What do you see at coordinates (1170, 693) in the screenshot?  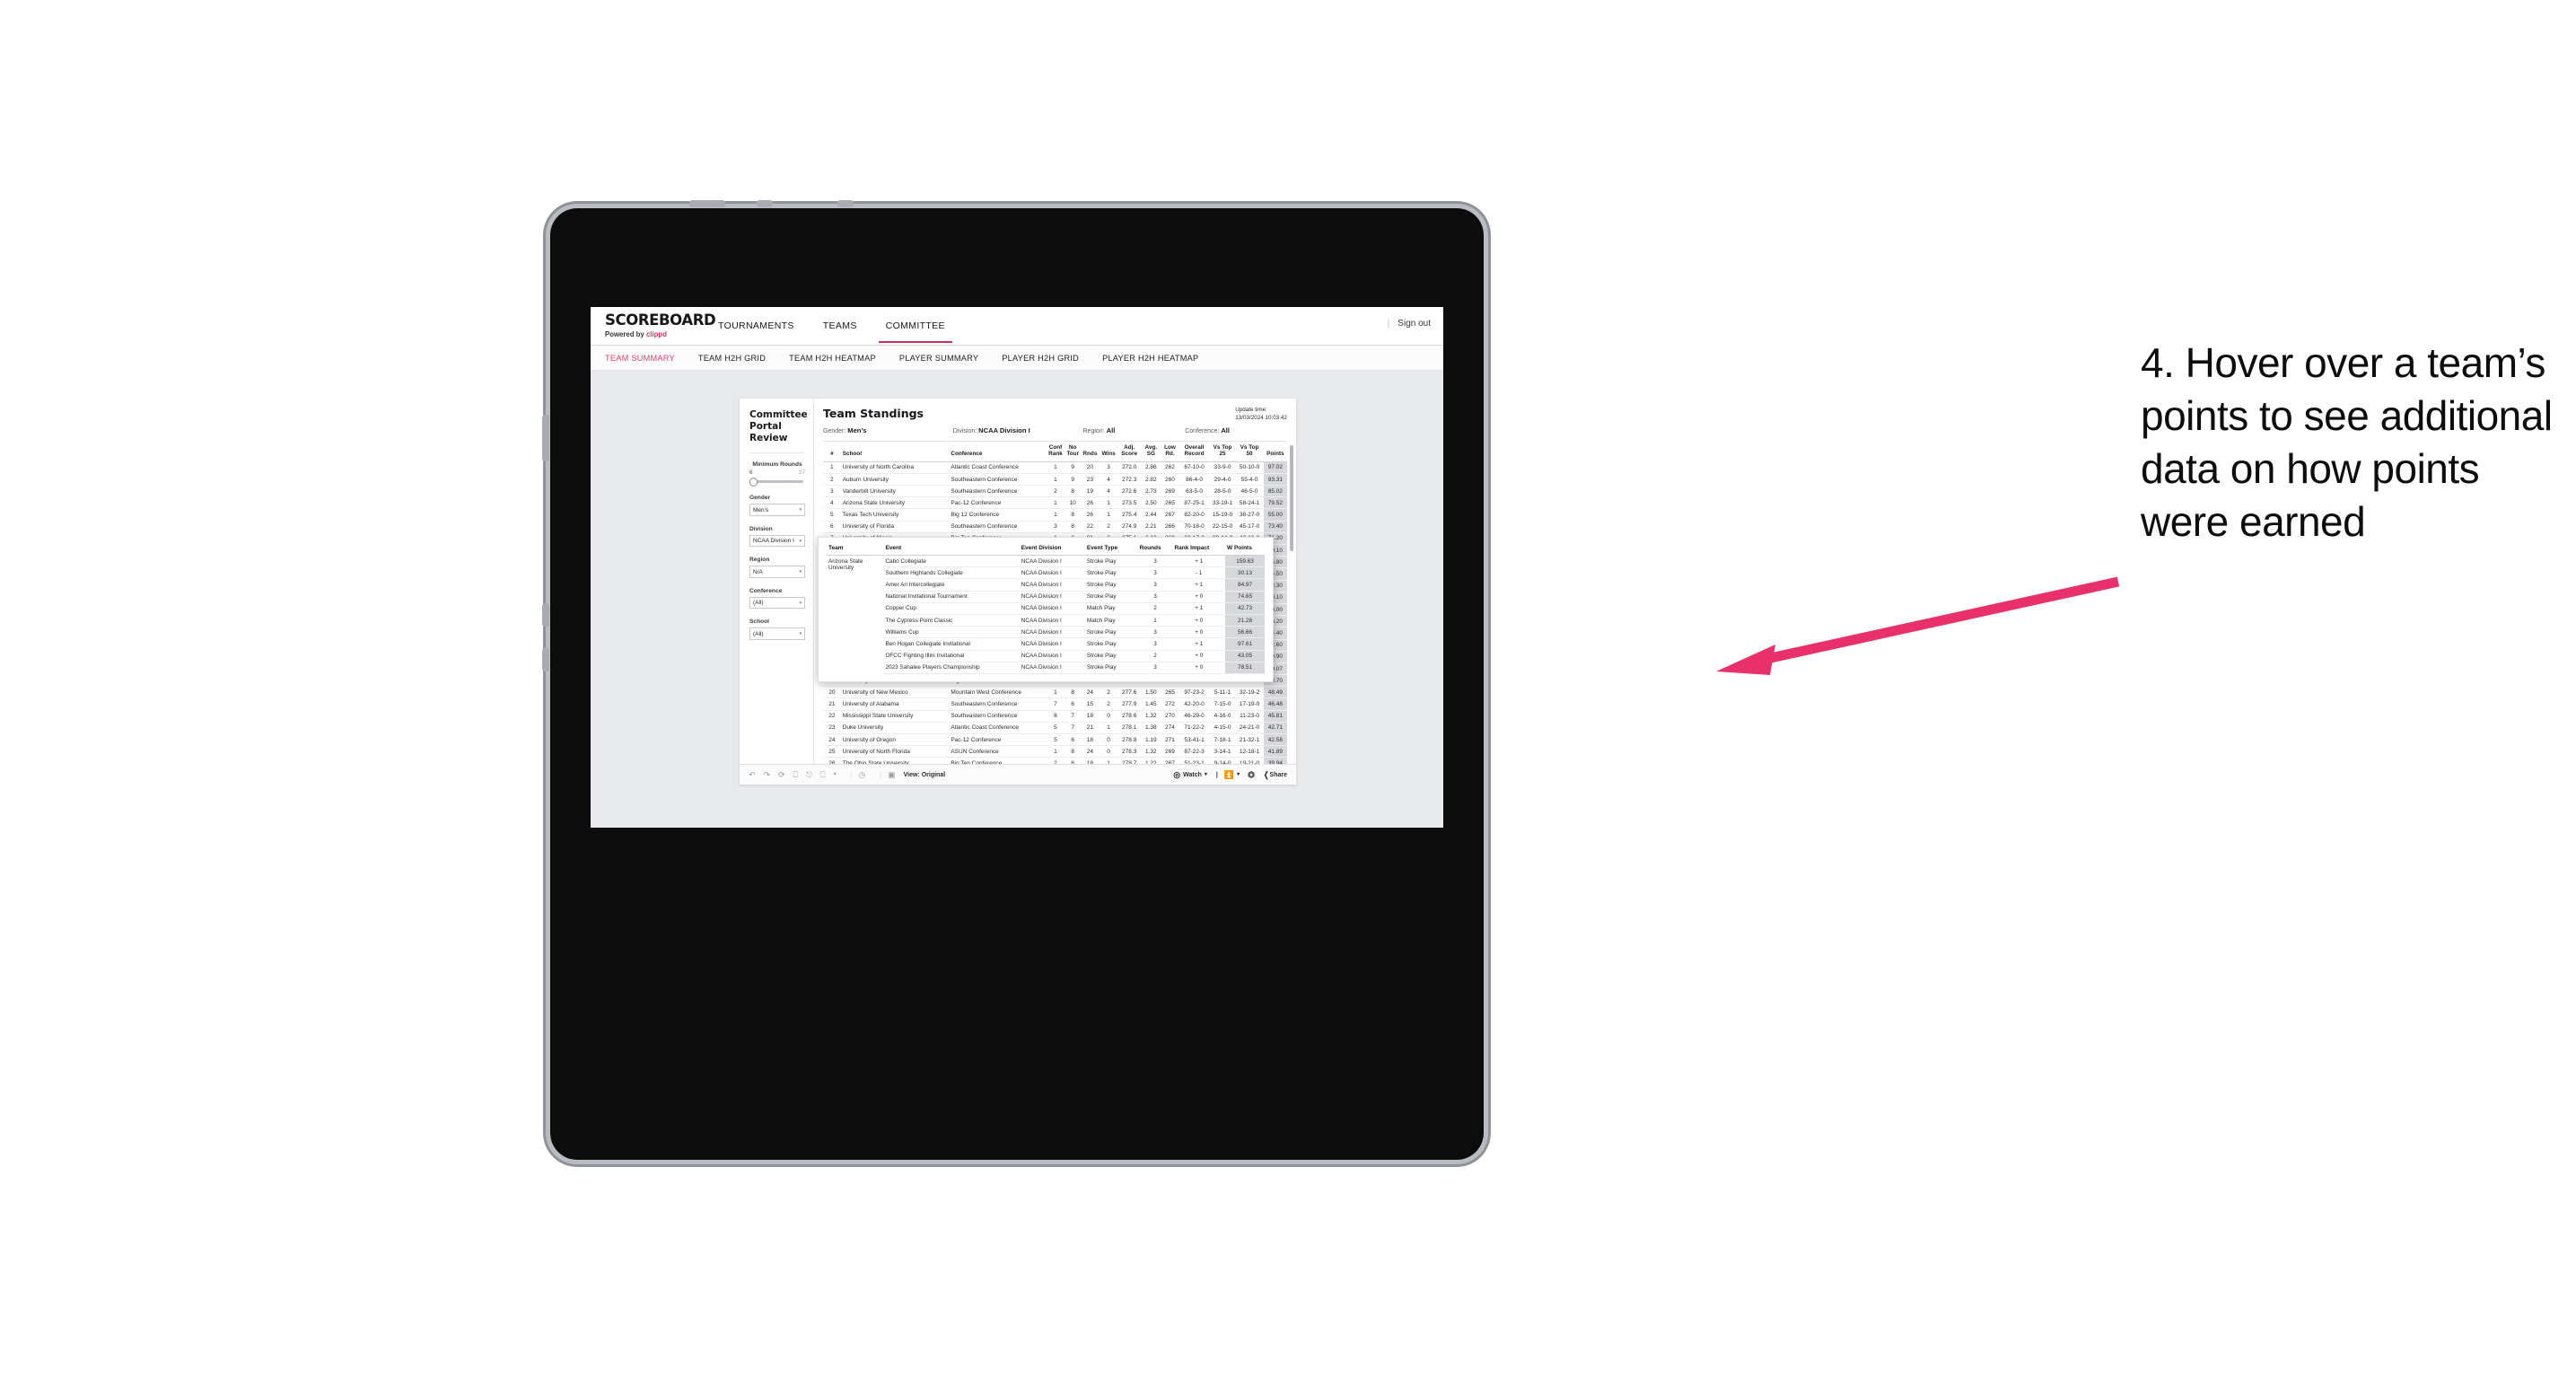 I see `cell-low-rd: 265` at bounding box center [1170, 693].